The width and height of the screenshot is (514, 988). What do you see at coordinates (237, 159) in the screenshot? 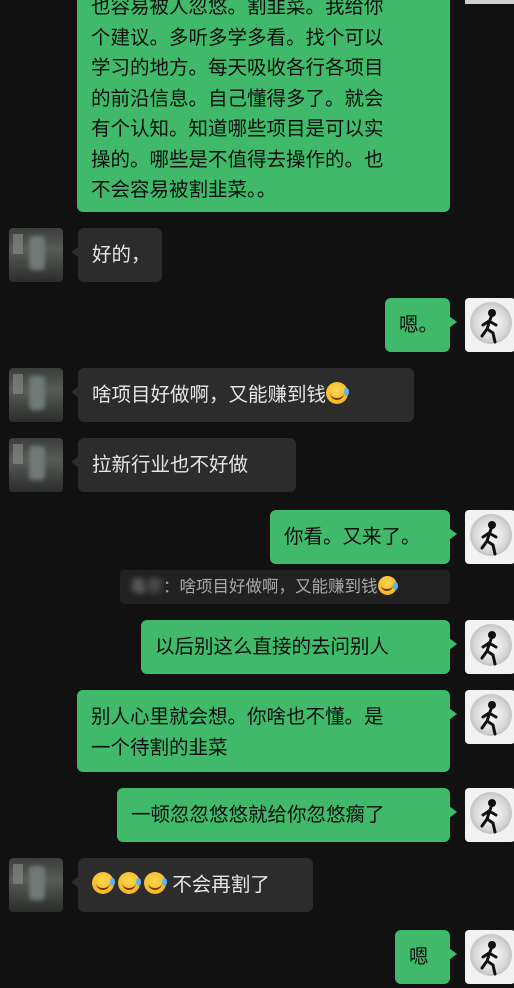
I see `message-line: 操的。哪些是不值得去操作的。也` at bounding box center [237, 159].